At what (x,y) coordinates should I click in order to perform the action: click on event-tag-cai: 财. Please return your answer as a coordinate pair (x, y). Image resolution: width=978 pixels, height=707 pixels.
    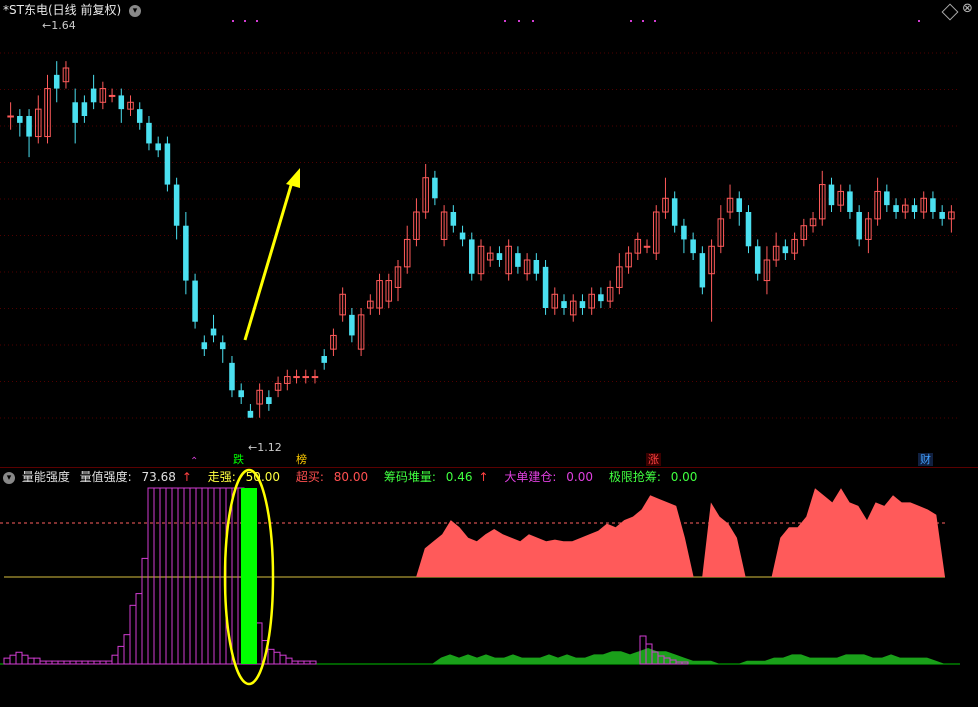
    Looking at the image, I should click on (925, 459).